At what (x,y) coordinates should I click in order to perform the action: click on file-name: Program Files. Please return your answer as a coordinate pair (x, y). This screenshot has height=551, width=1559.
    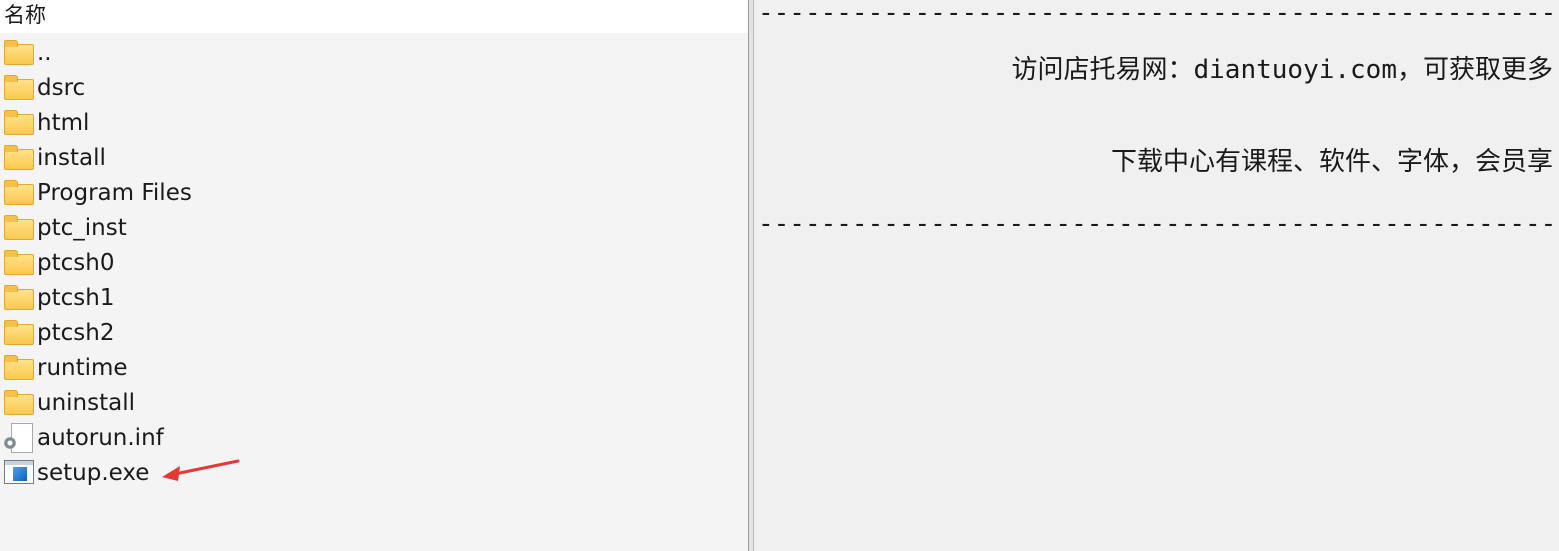
    Looking at the image, I should click on (114, 193).